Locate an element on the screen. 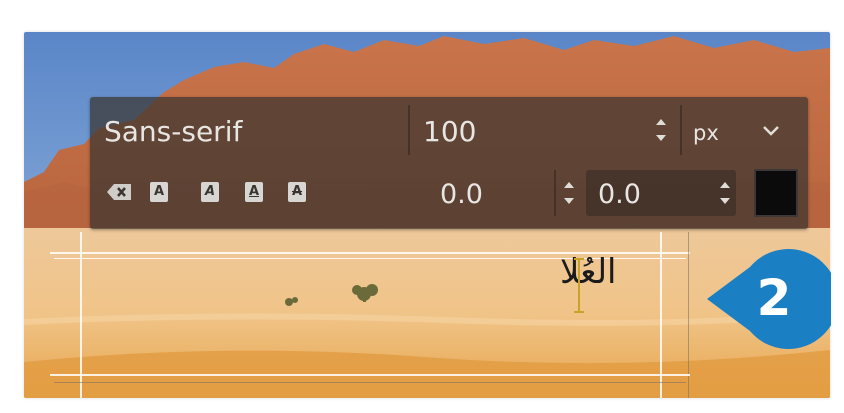 The image size is (844, 413). baseline-offset-field: 0.0 is located at coordinates (461, 194).